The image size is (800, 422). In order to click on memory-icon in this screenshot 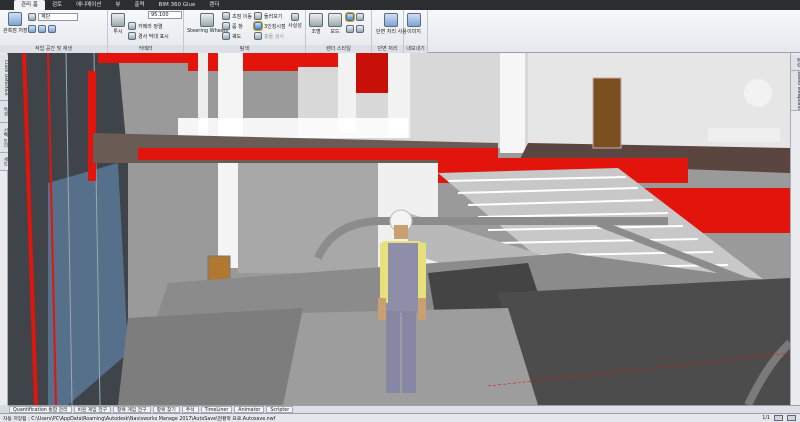, I will do `click(791, 418)`.